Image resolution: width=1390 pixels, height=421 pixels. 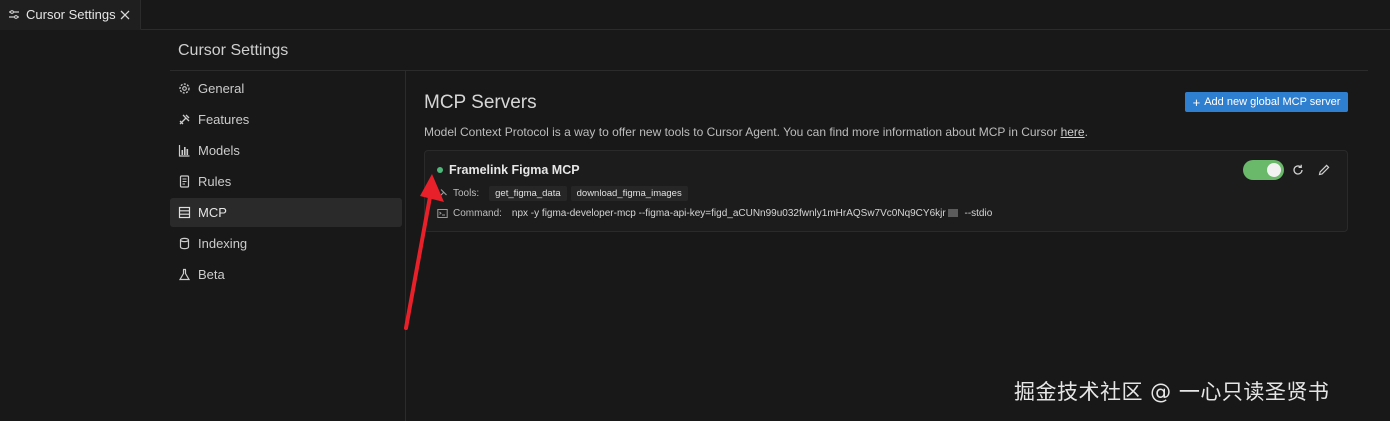 I want to click on description-link-here: here, so click(x=1073, y=132).